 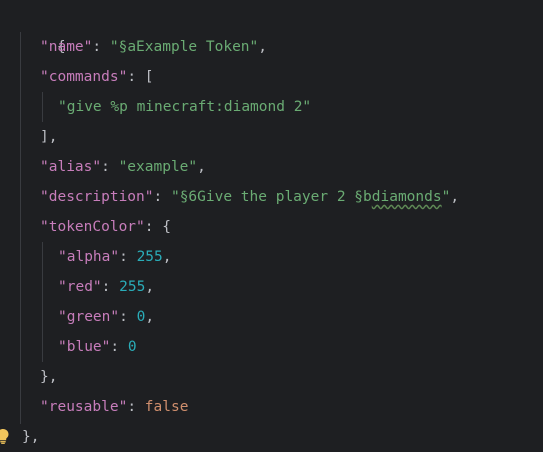 What do you see at coordinates (89, 257) in the screenshot?
I see `json-key: "alpha"` at bounding box center [89, 257].